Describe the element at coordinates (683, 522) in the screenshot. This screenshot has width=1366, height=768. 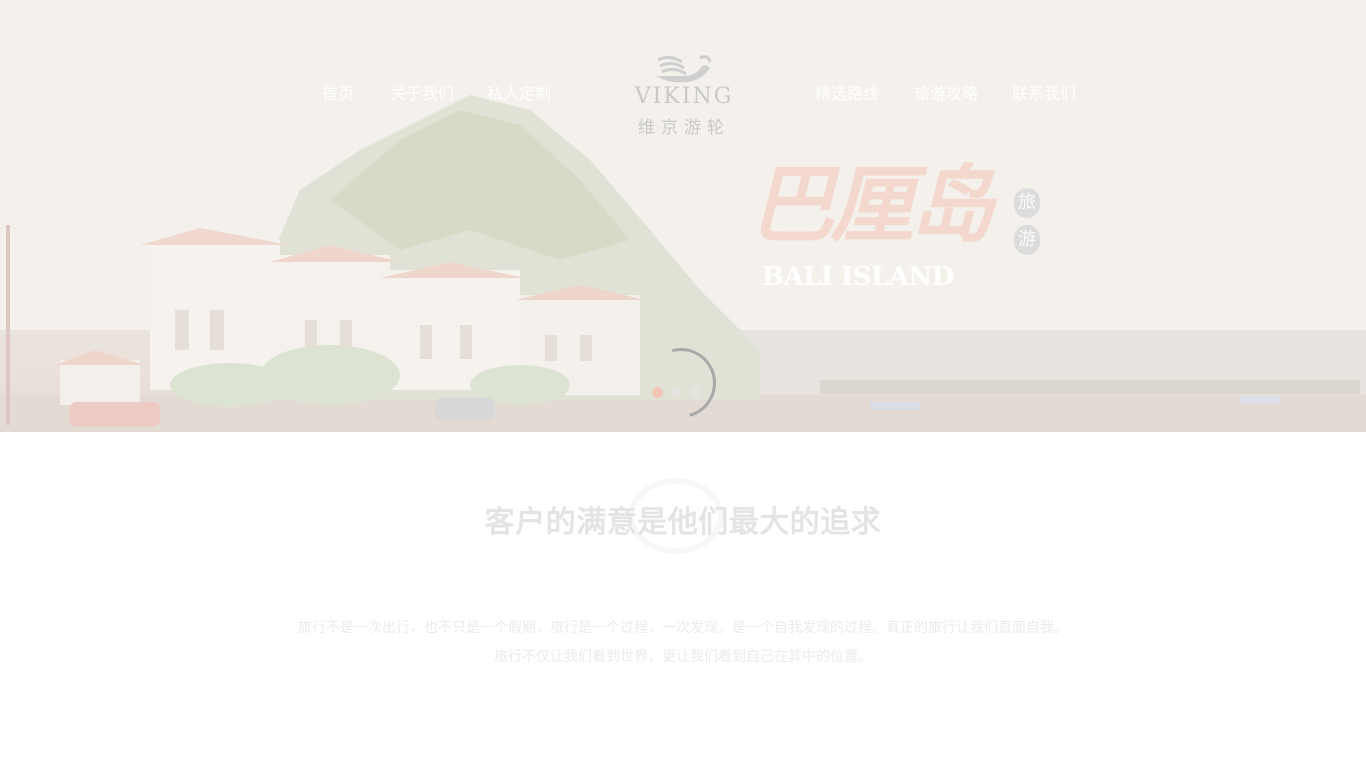
I see `section-title: 客户的满意是他们最大的追求` at that location.